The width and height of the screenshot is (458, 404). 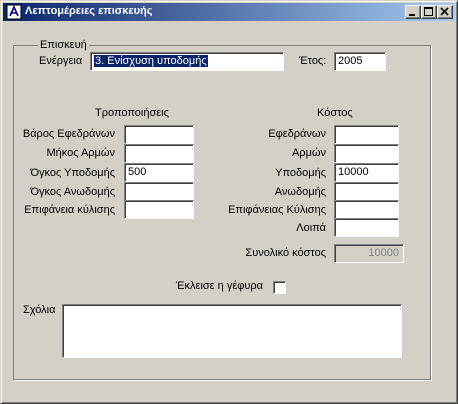 What do you see at coordinates (360, 61) in the screenshot?
I see `year-field: 2005` at bounding box center [360, 61].